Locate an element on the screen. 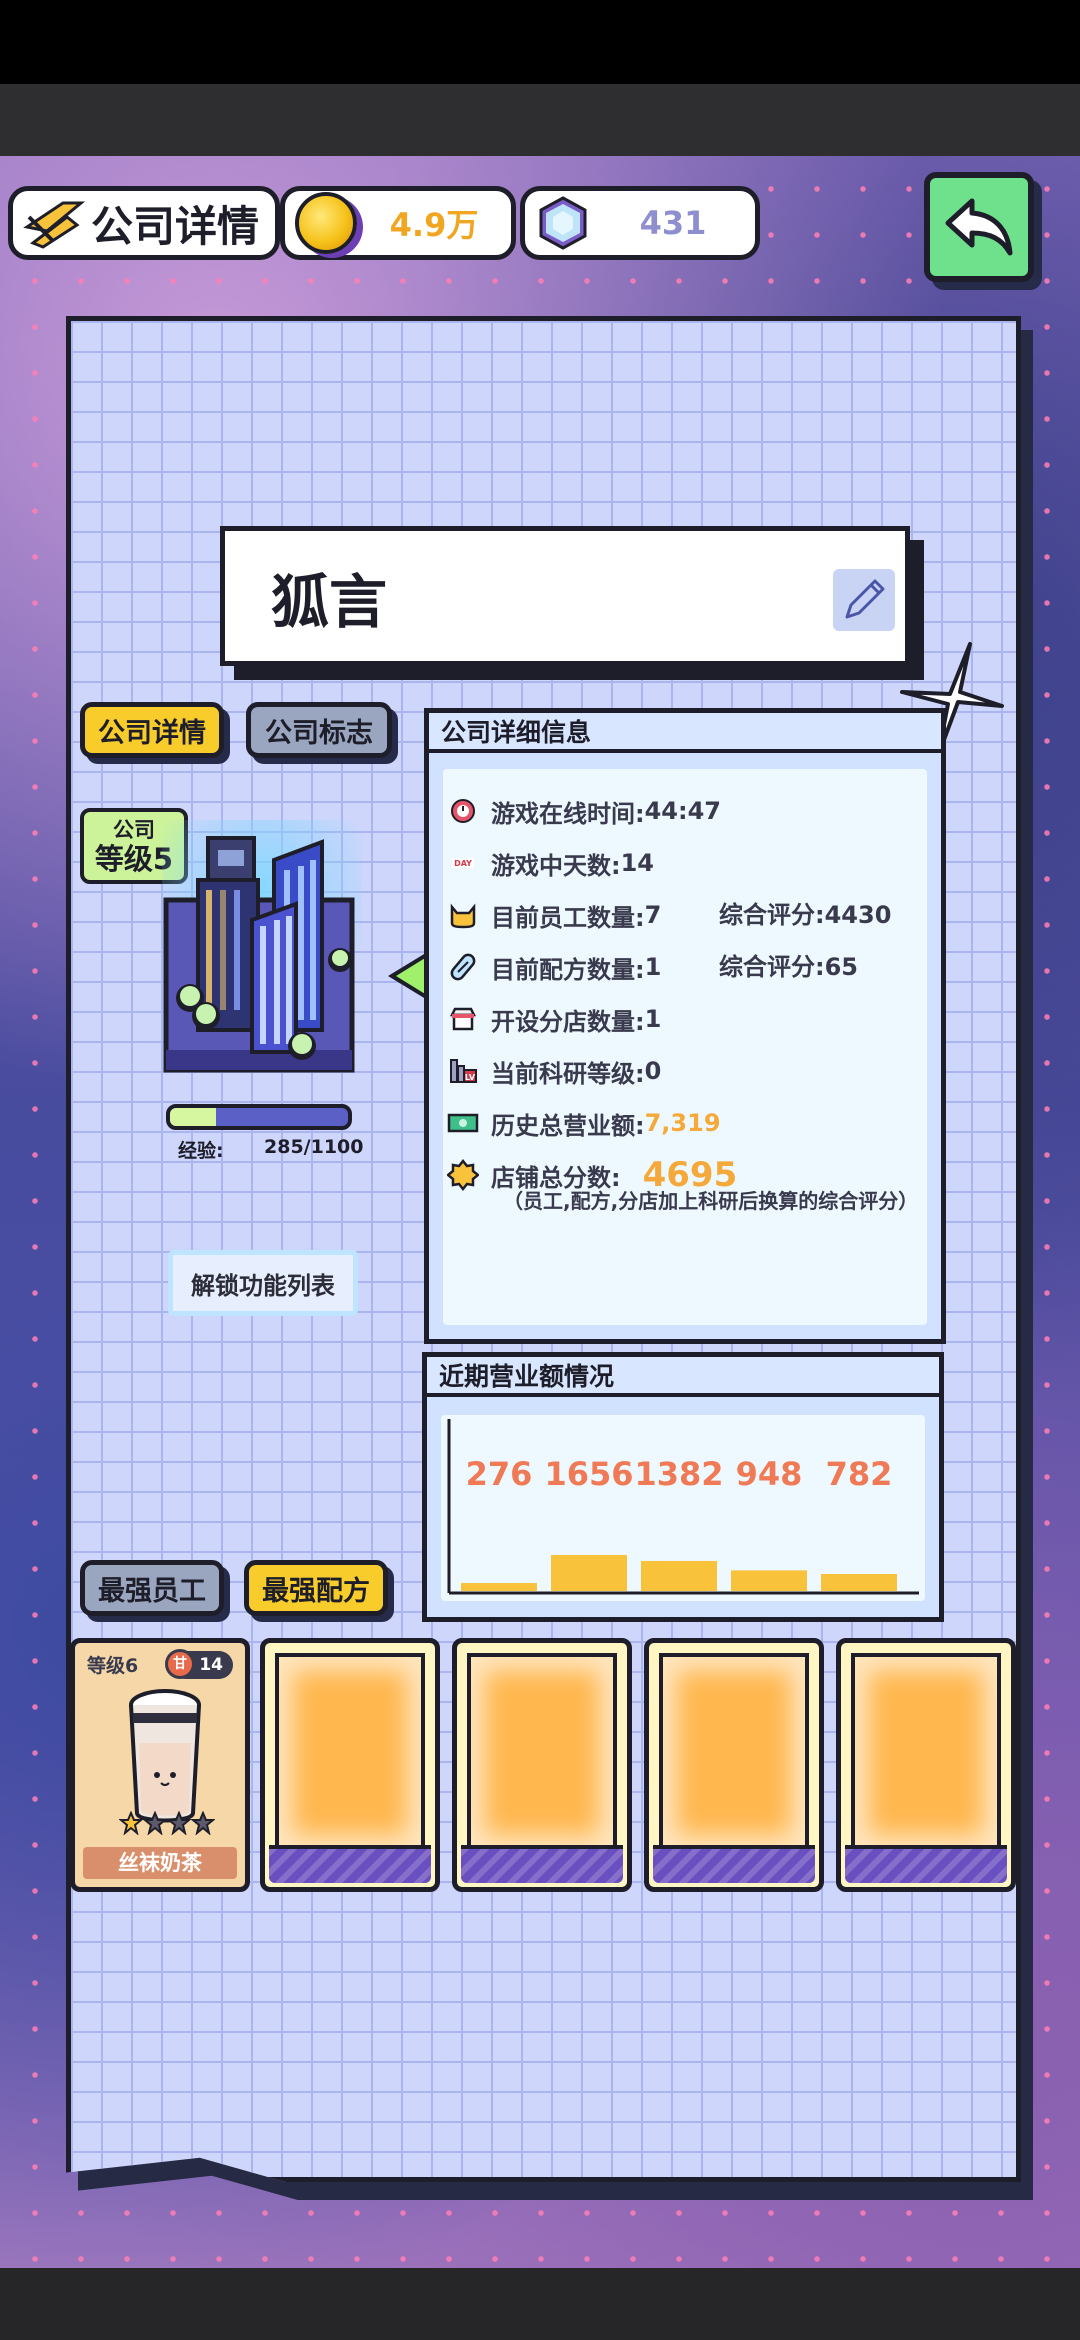  score-note: （员工,配方,分店加上科研后换算的综合评分） is located at coordinates (711, 1201).